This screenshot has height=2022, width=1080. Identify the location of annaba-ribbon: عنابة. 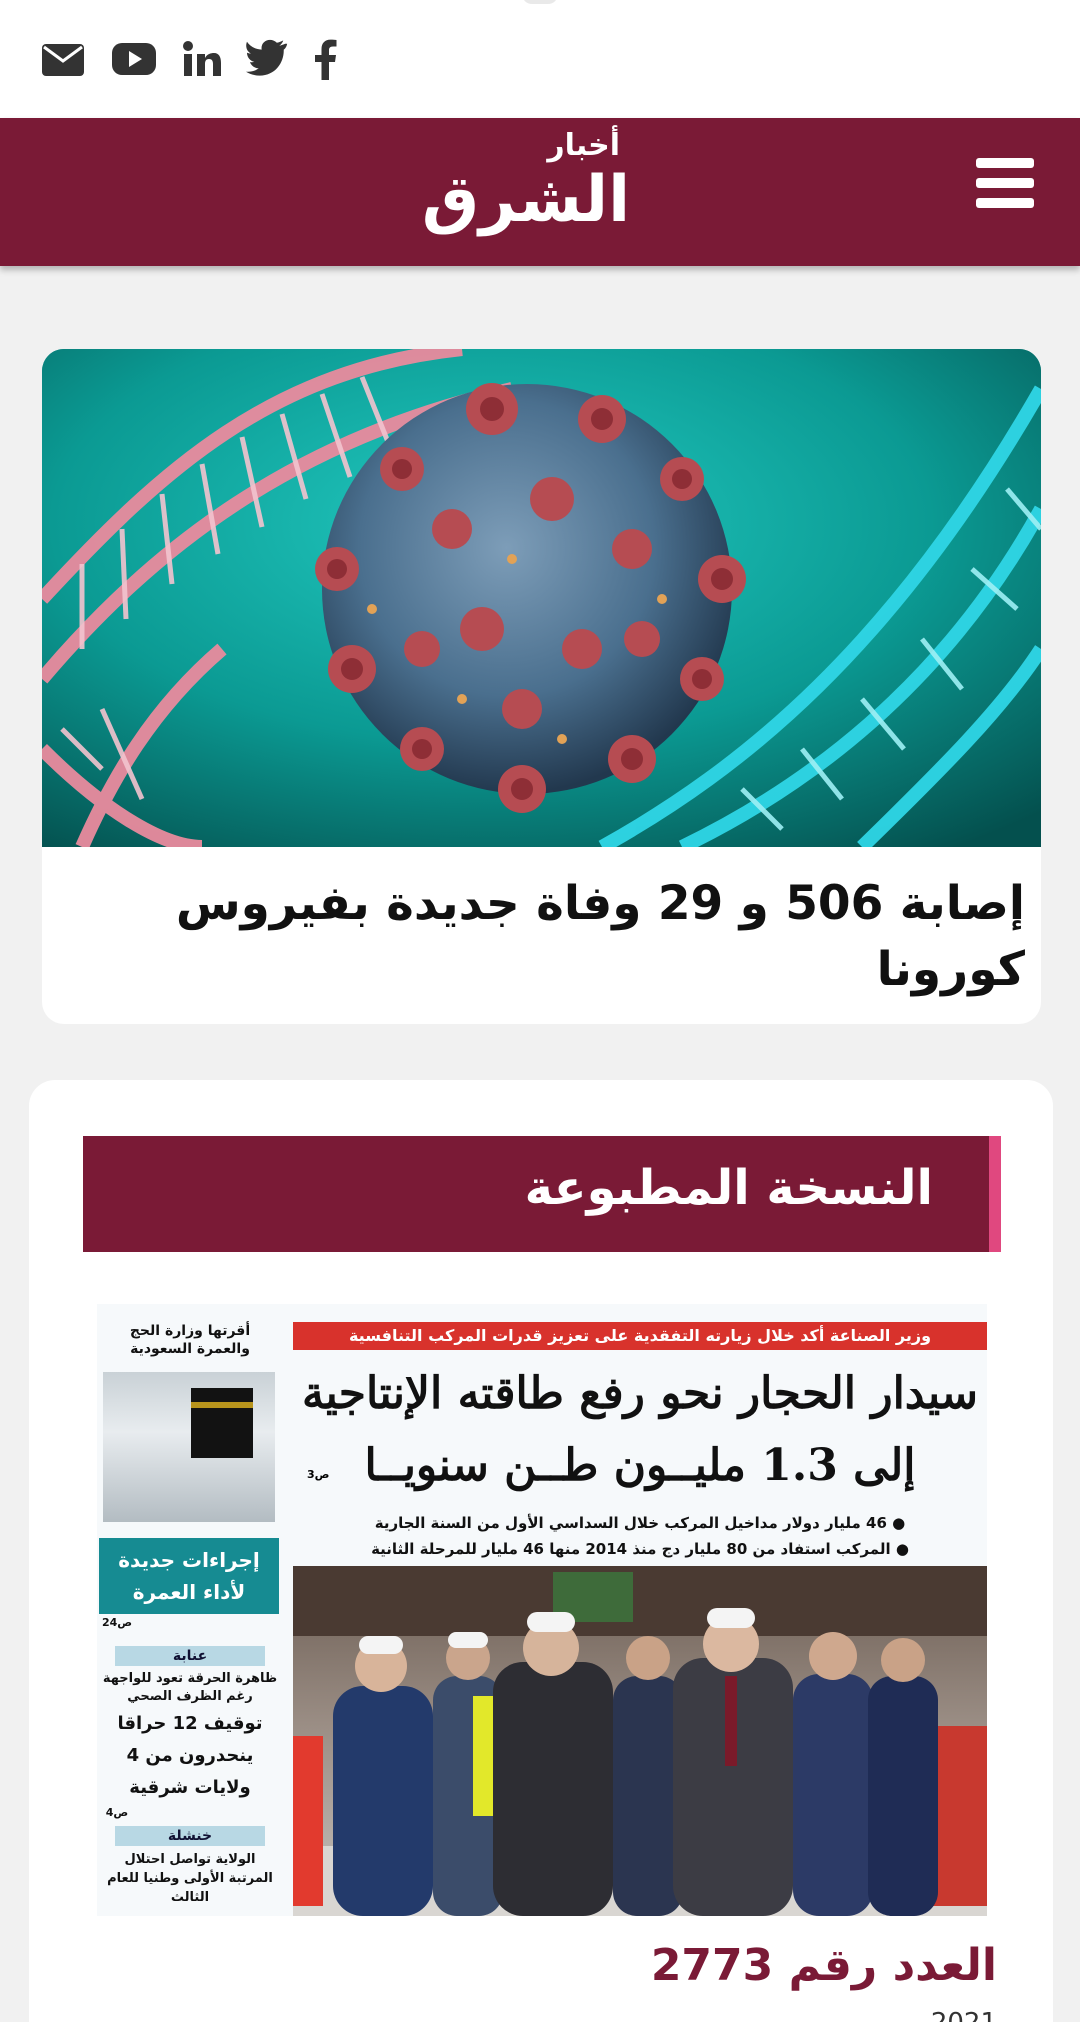
(190, 1656).